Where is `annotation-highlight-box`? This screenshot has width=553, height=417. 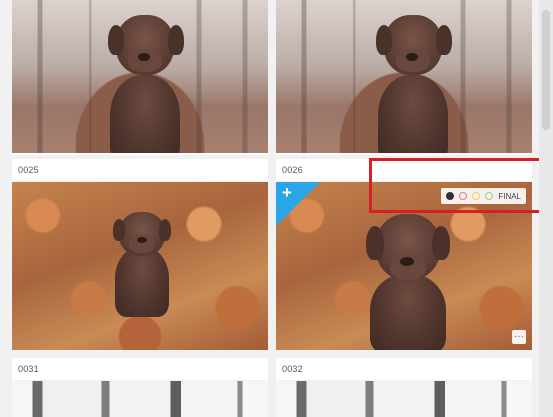
annotation-highlight-box is located at coordinates (461, 185).